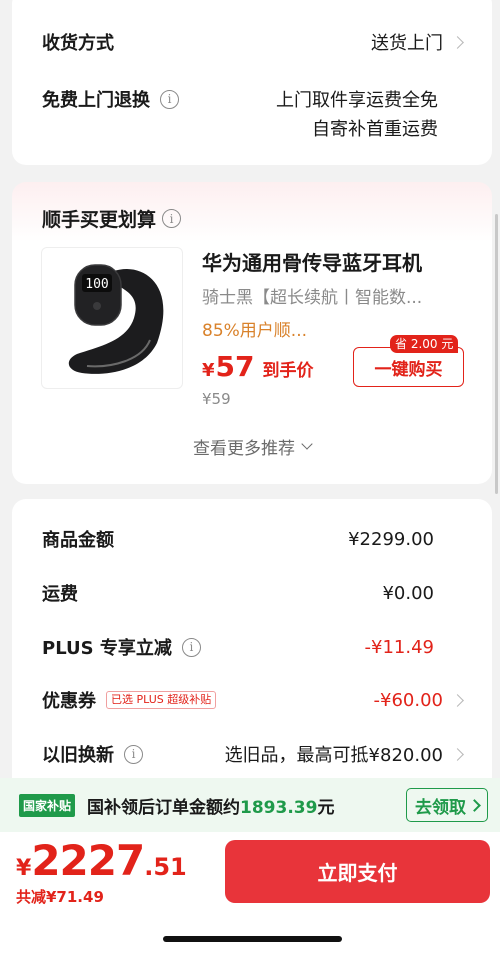 The image size is (500, 956). Describe the element at coordinates (307, 444) in the screenshot. I see `chevron-down-icon` at that location.